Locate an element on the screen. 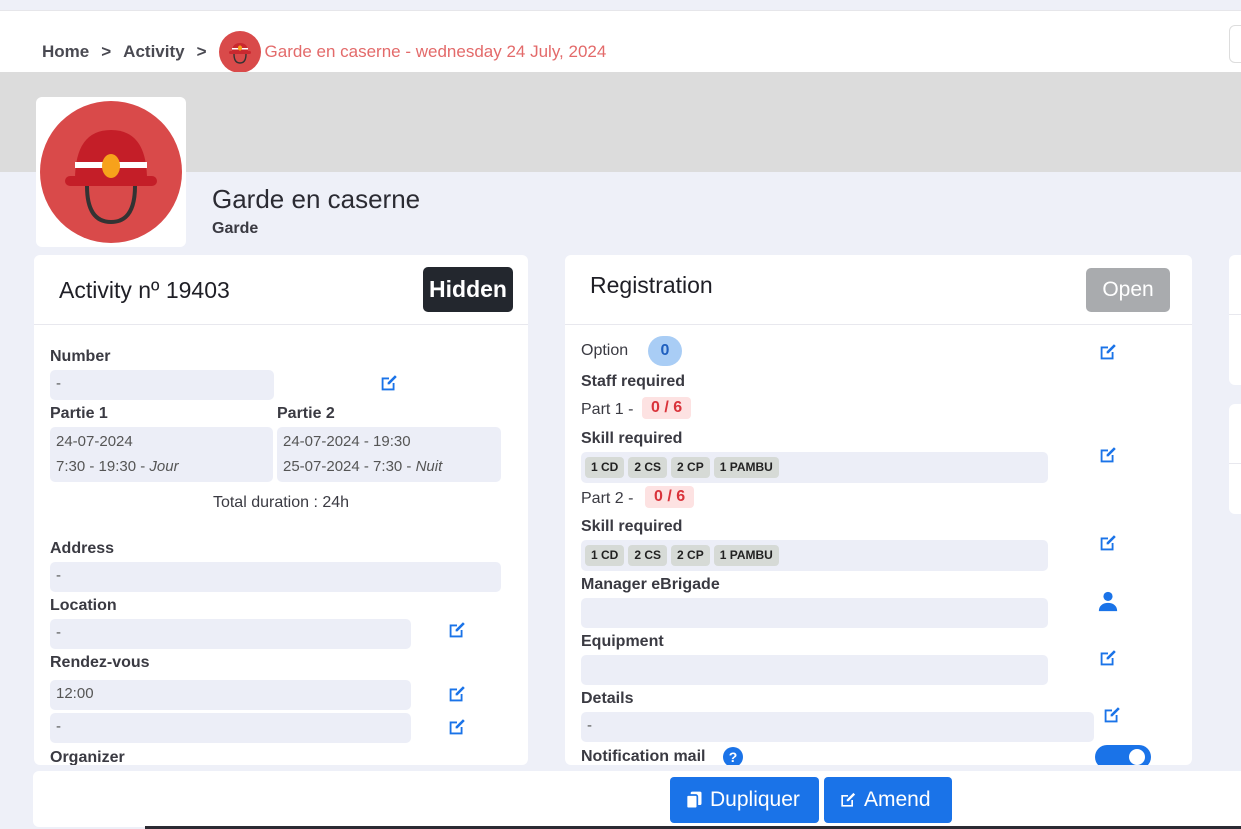  rendezvous-place-field: - is located at coordinates (230, 728).